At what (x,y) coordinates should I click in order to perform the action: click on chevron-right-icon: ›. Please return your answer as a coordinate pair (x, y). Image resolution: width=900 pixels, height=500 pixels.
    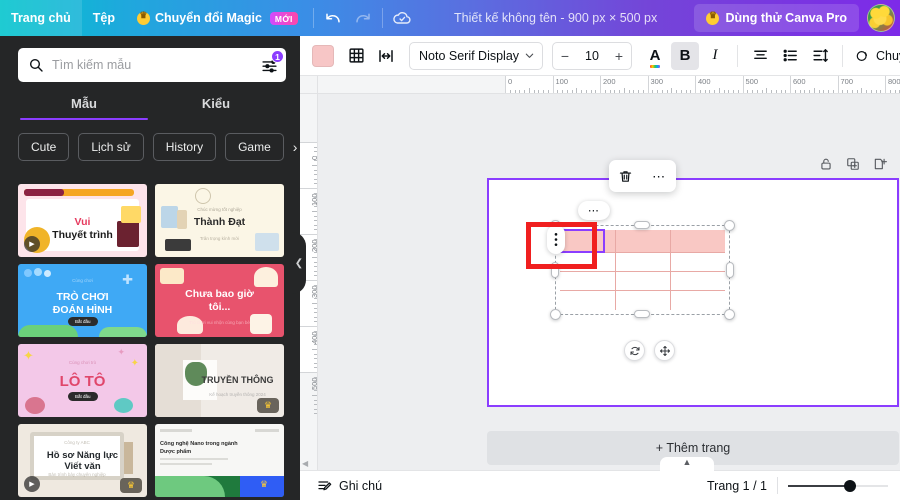
    Looking at the image, I should click on (294, 147).